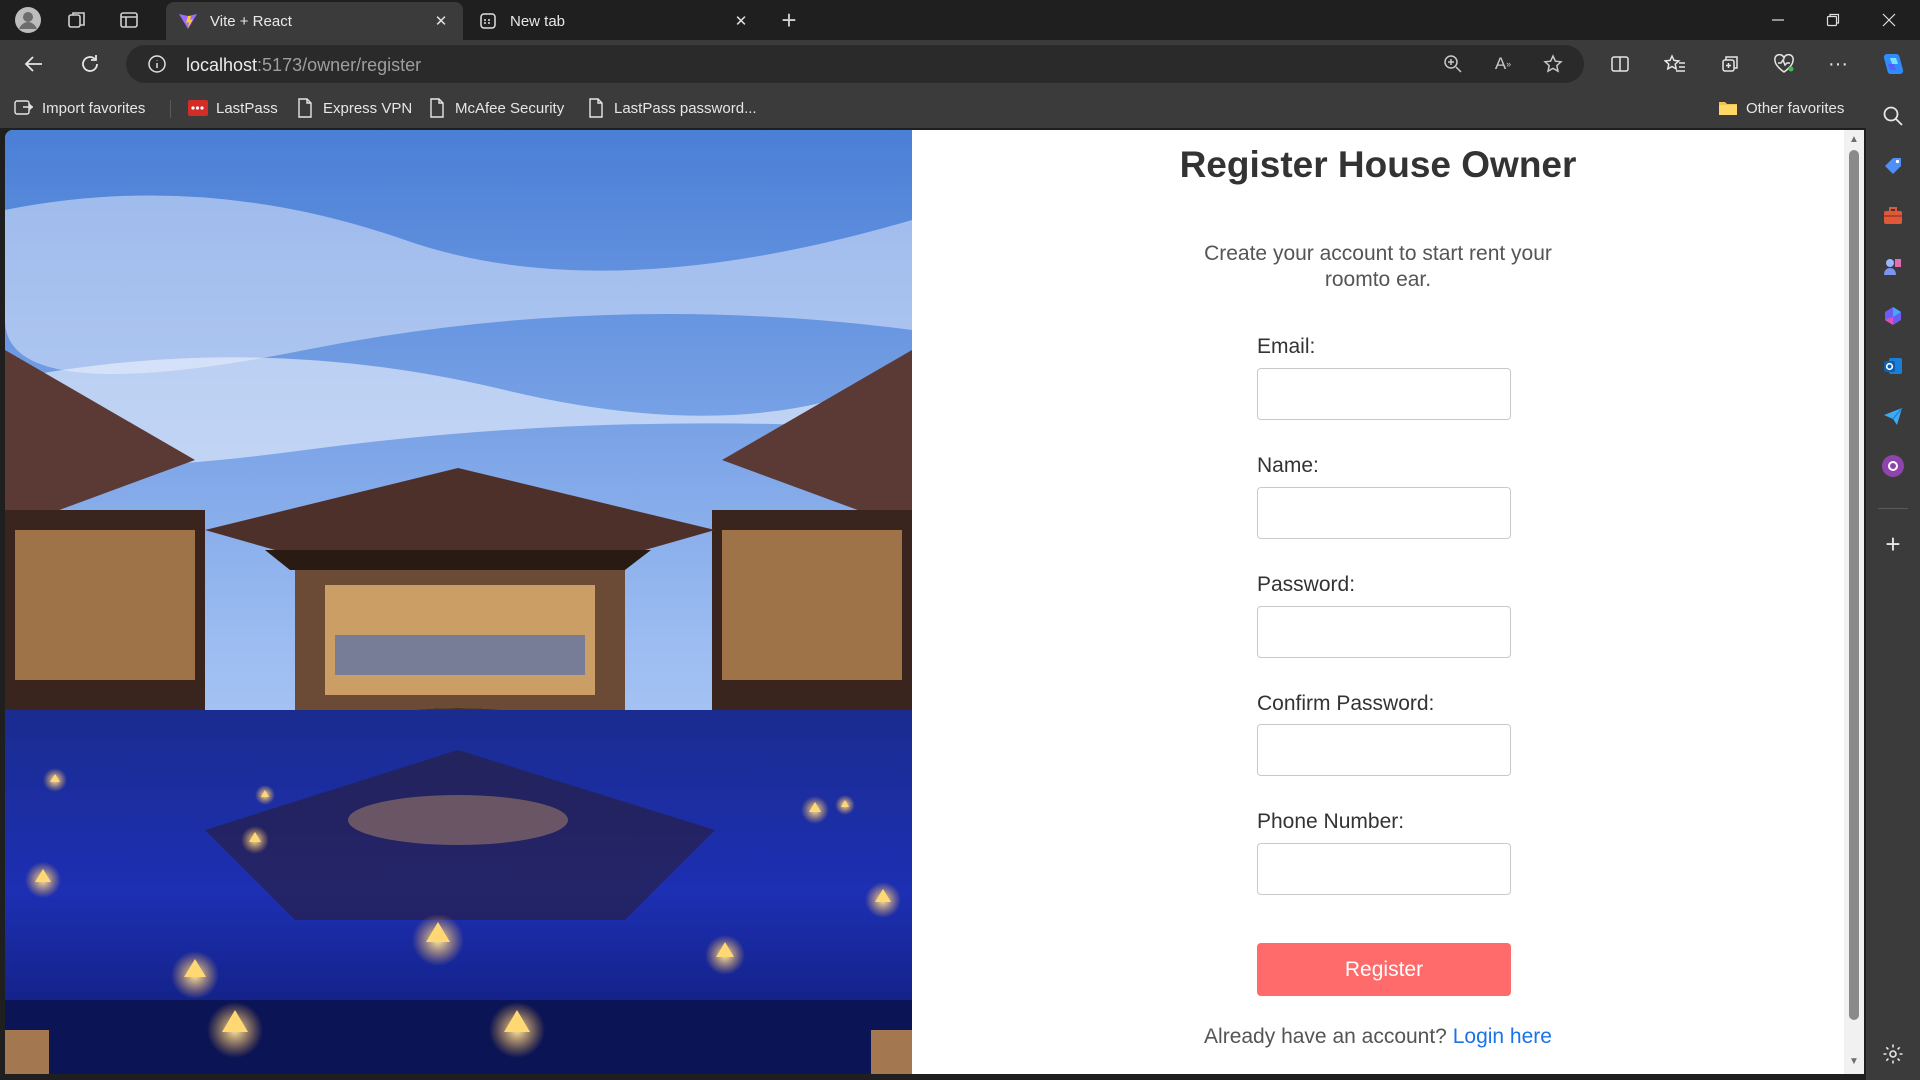  I want to click on folder-icon, so click(1728, 108).